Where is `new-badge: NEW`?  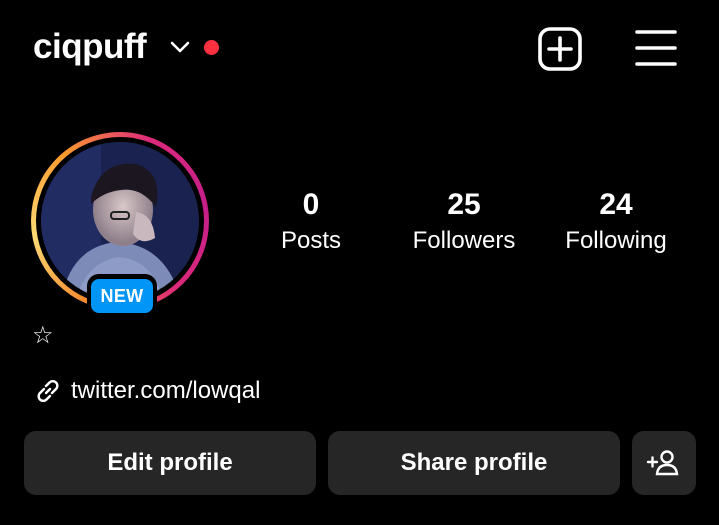 new-badge: NEW is located at coordinates (122, 296).